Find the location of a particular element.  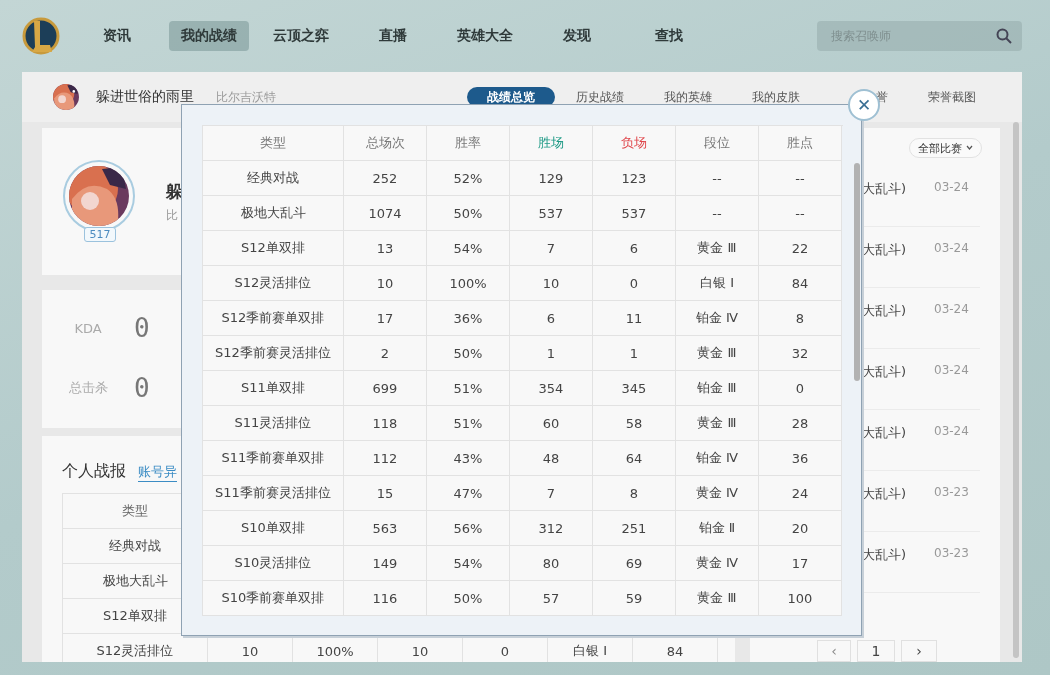

table-cell: 57 is located at coordinates (551, 598).